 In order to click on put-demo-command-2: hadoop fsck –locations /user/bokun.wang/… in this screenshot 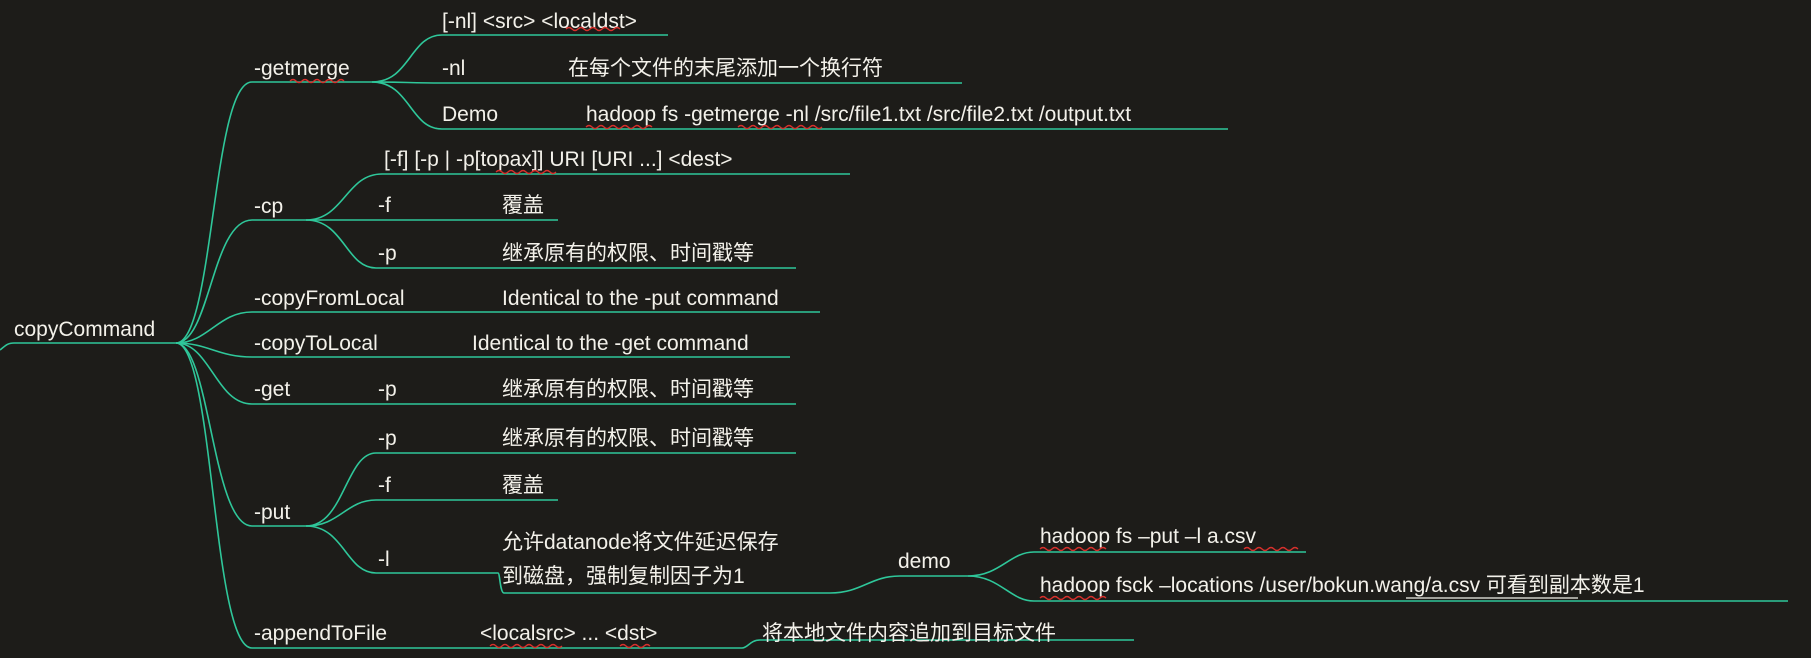, I will do `click(1342, 585)`.